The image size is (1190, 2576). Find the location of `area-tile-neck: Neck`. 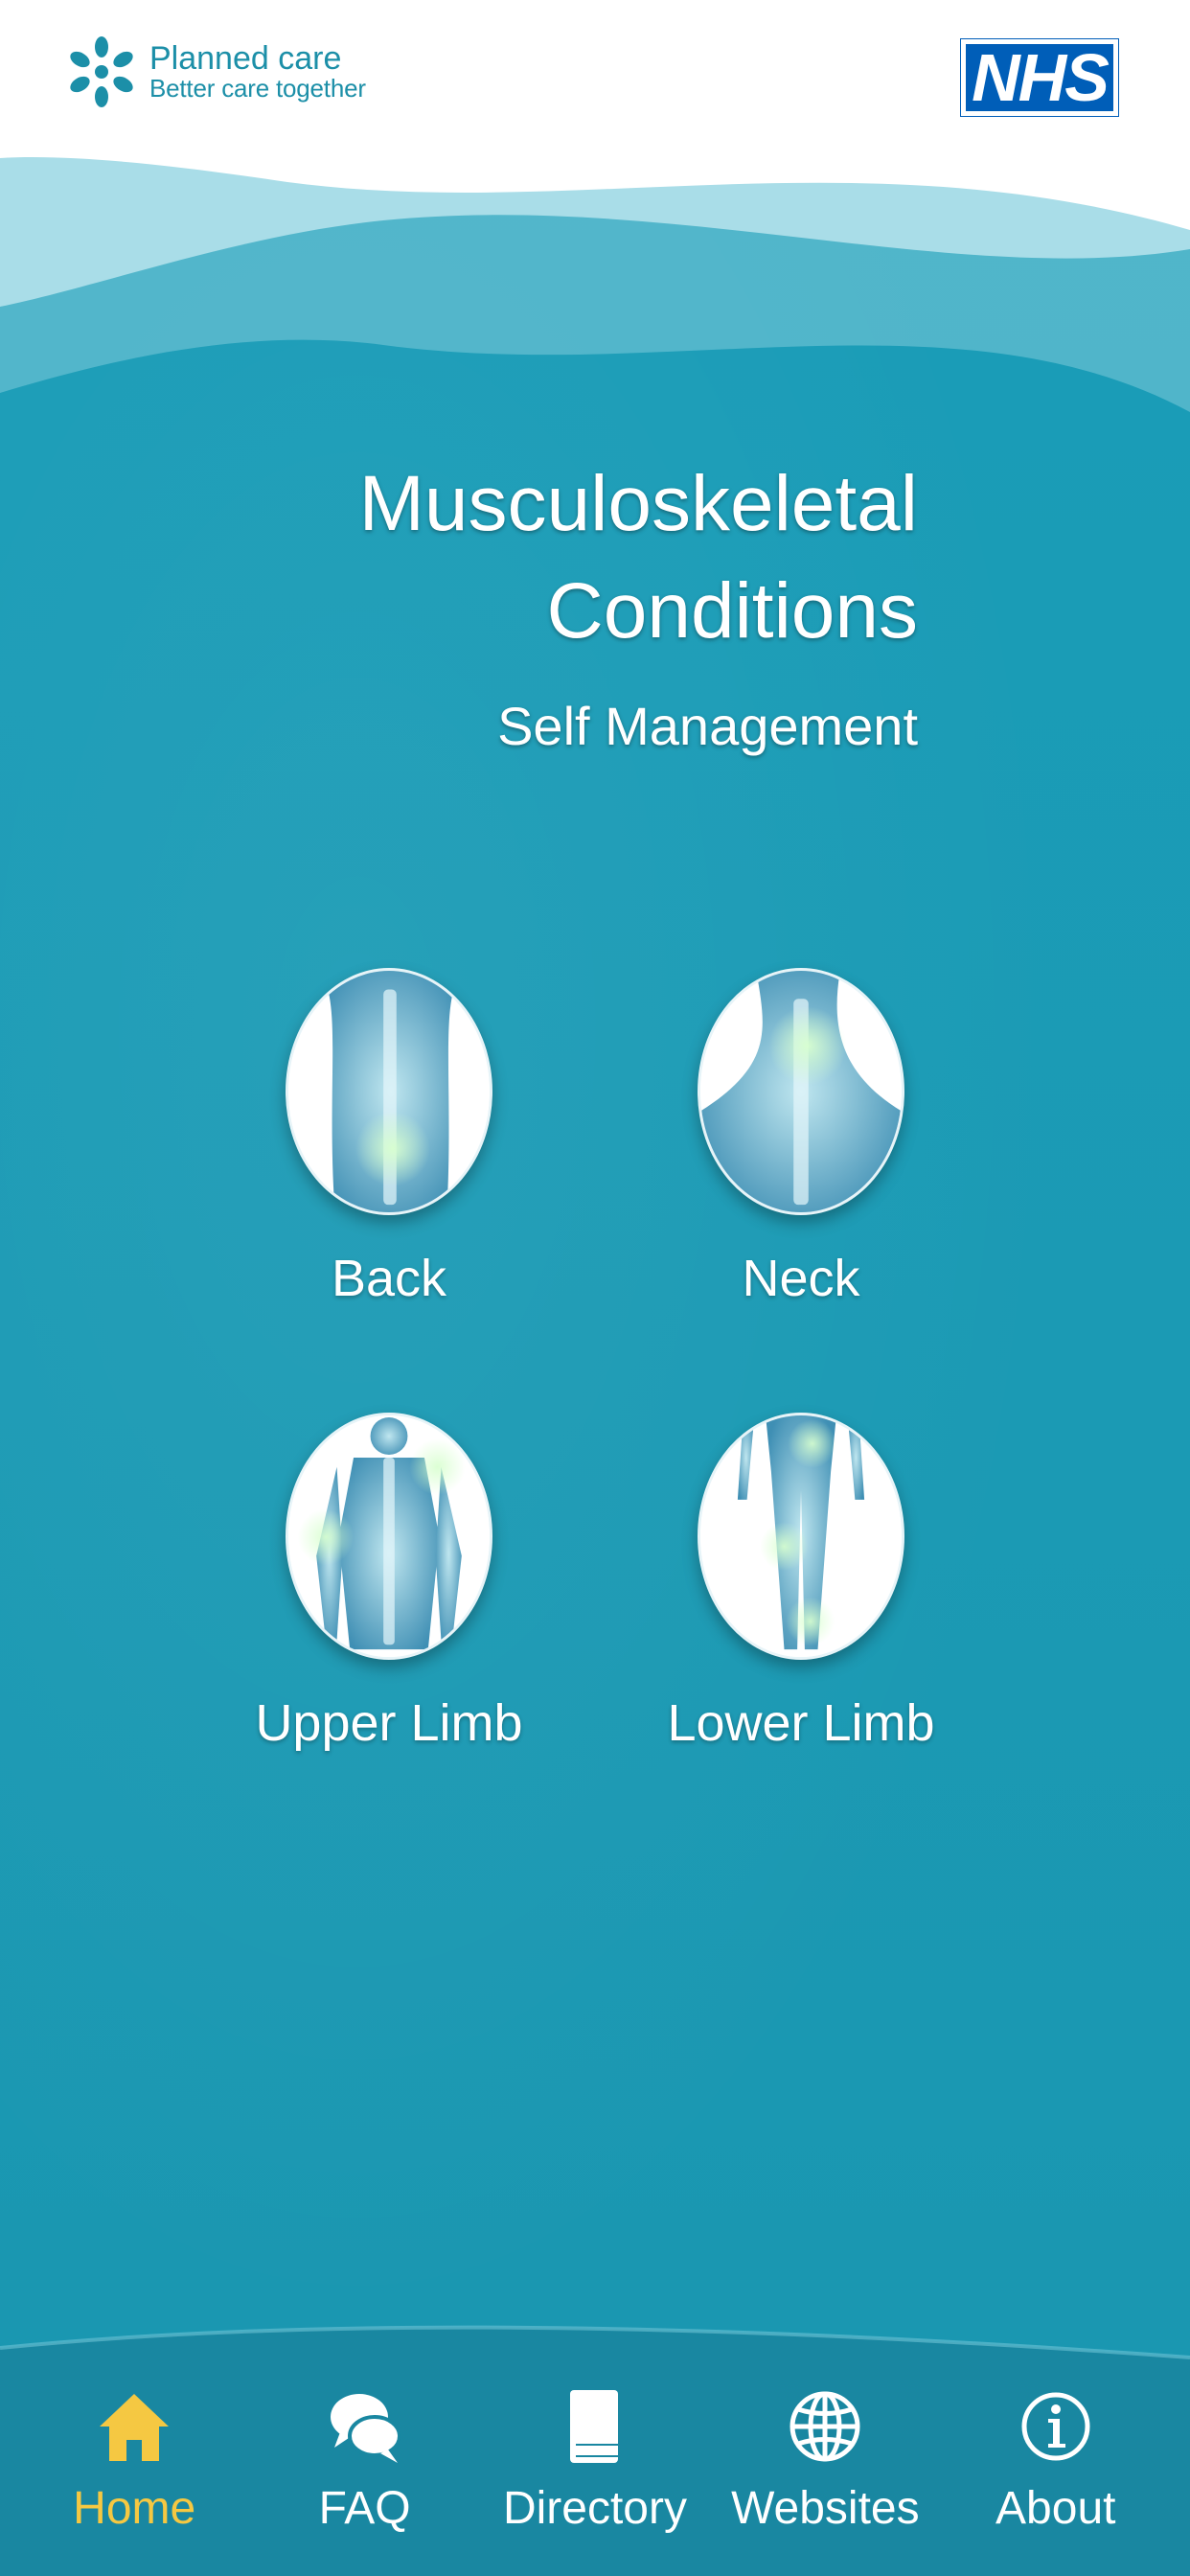

area-tile-neck: Neck is located at coordinates (801, 1138).